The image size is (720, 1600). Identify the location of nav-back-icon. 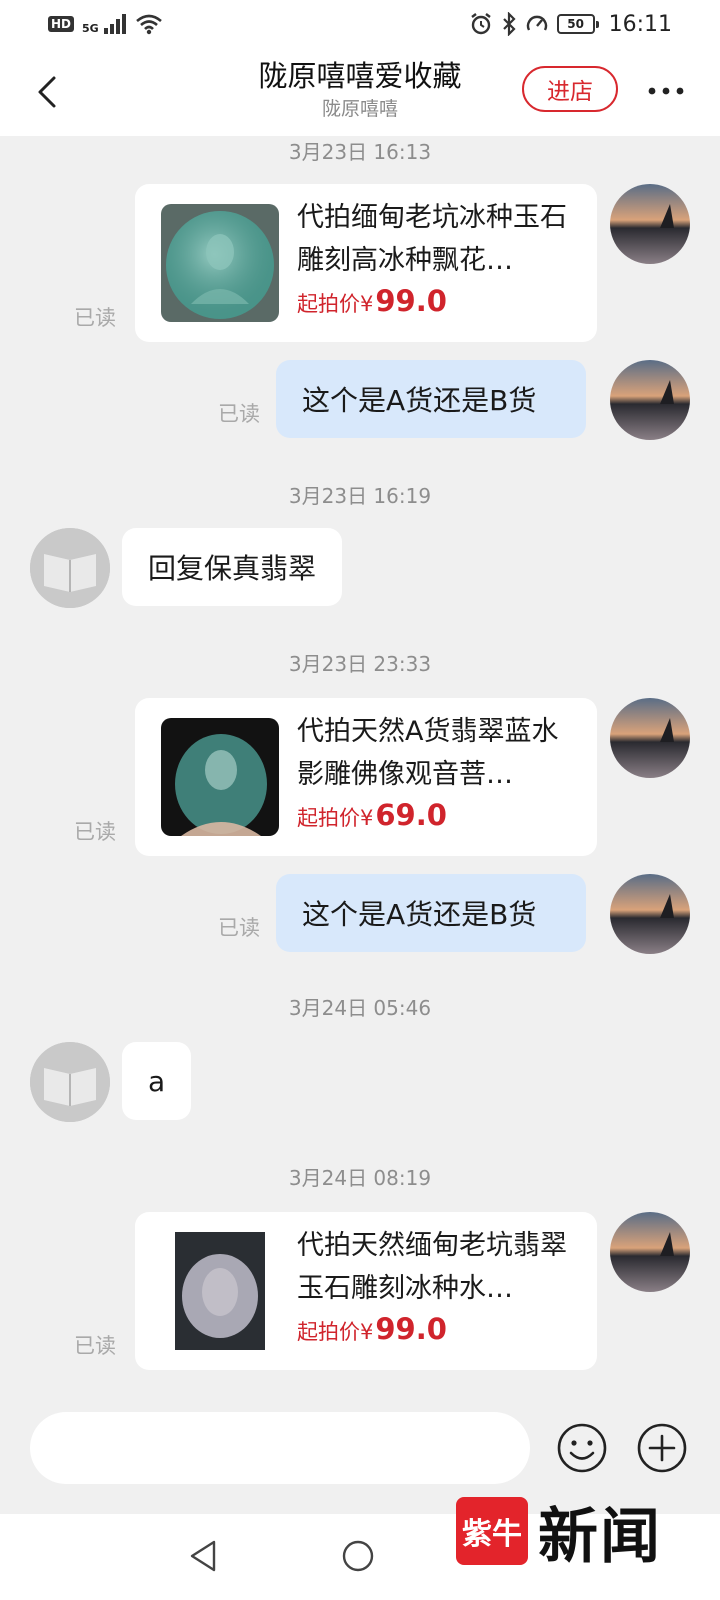
(204, 1556).